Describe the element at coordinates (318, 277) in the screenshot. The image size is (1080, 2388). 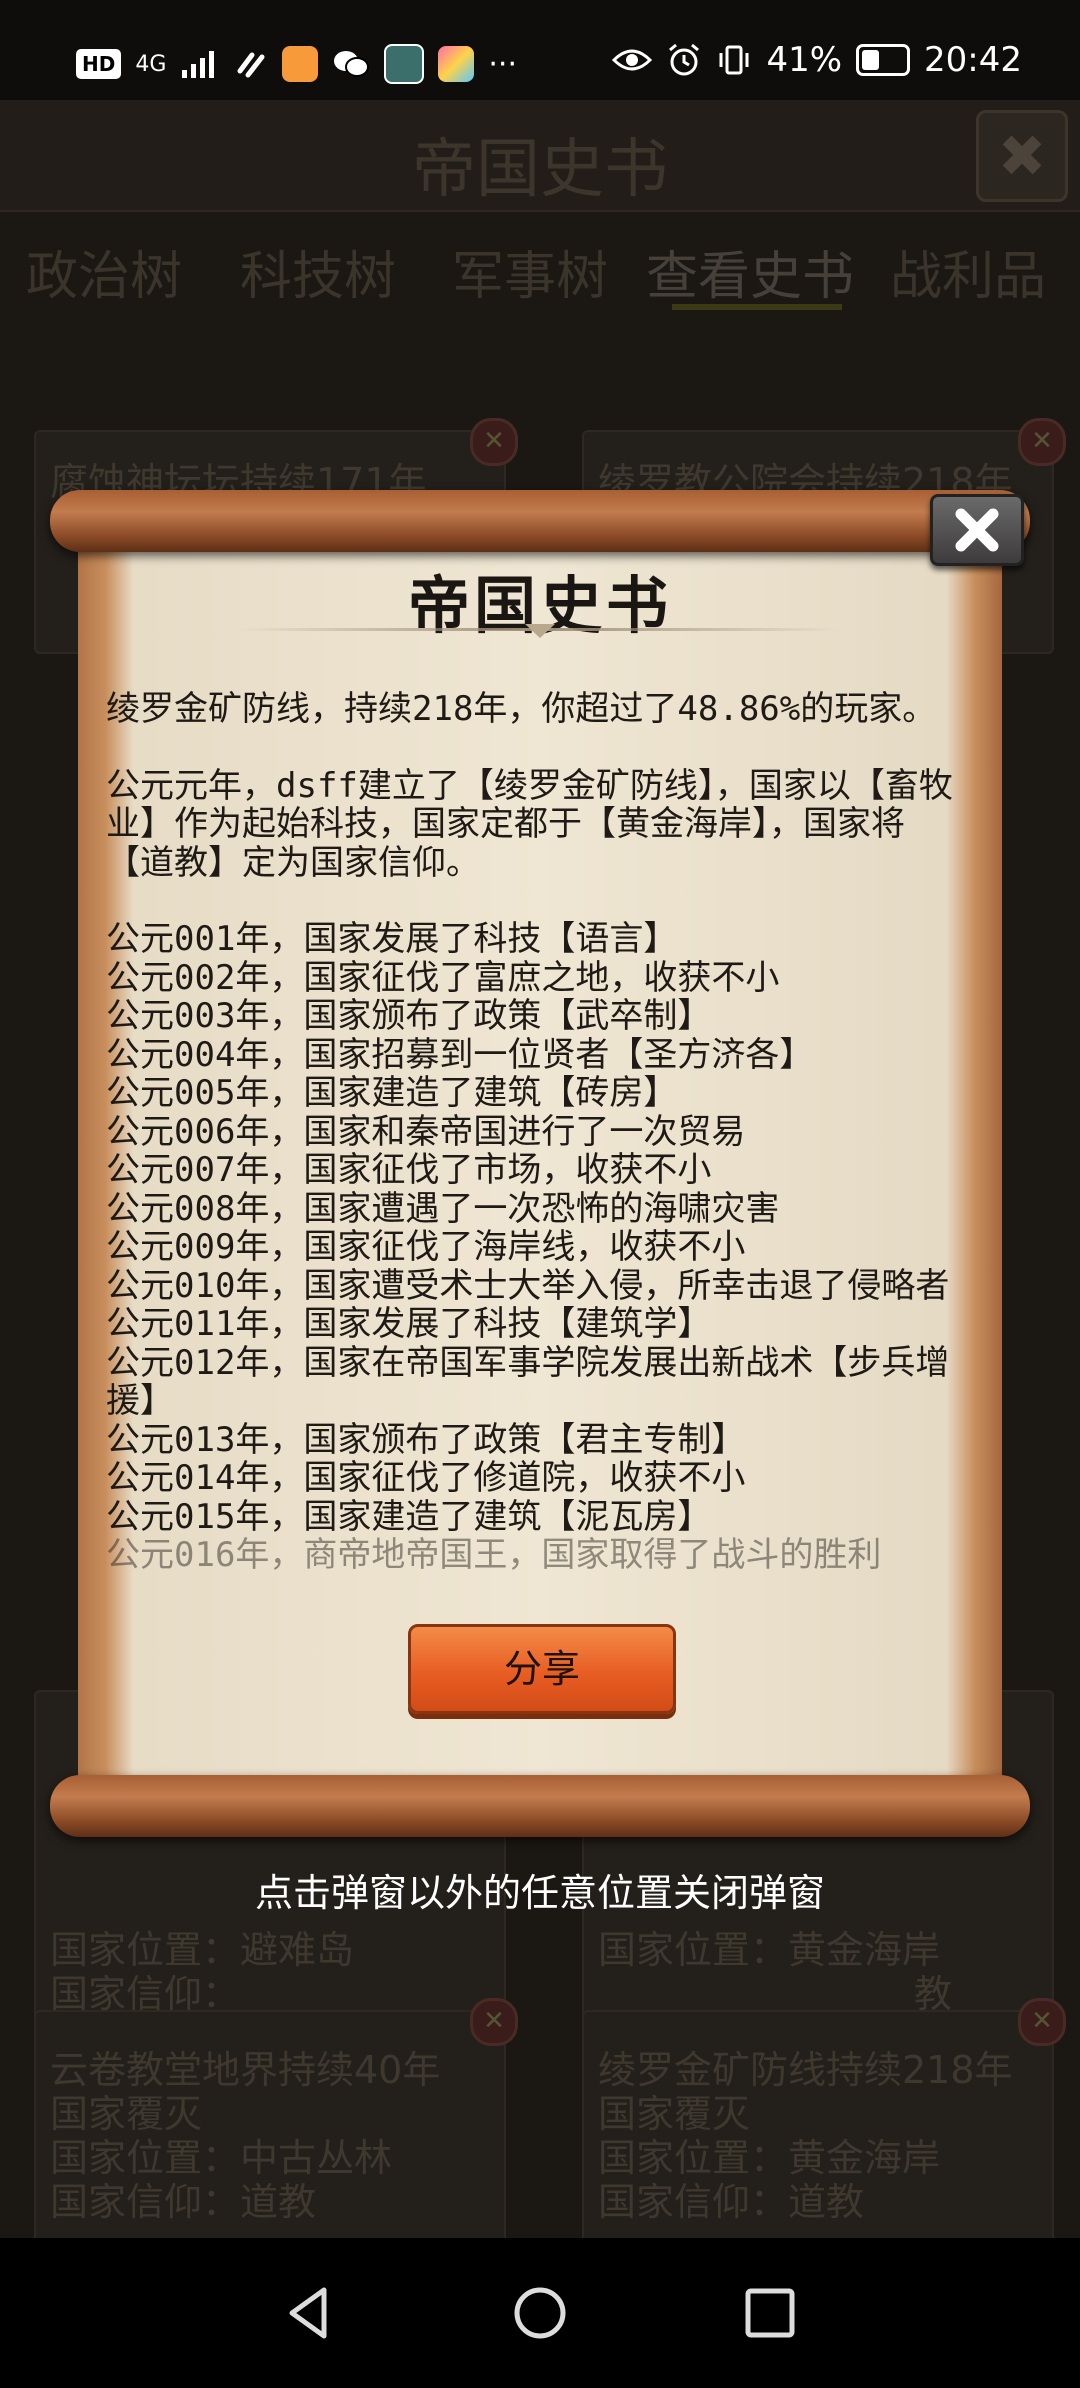
I see `tab-technology: 科技树` at that location.